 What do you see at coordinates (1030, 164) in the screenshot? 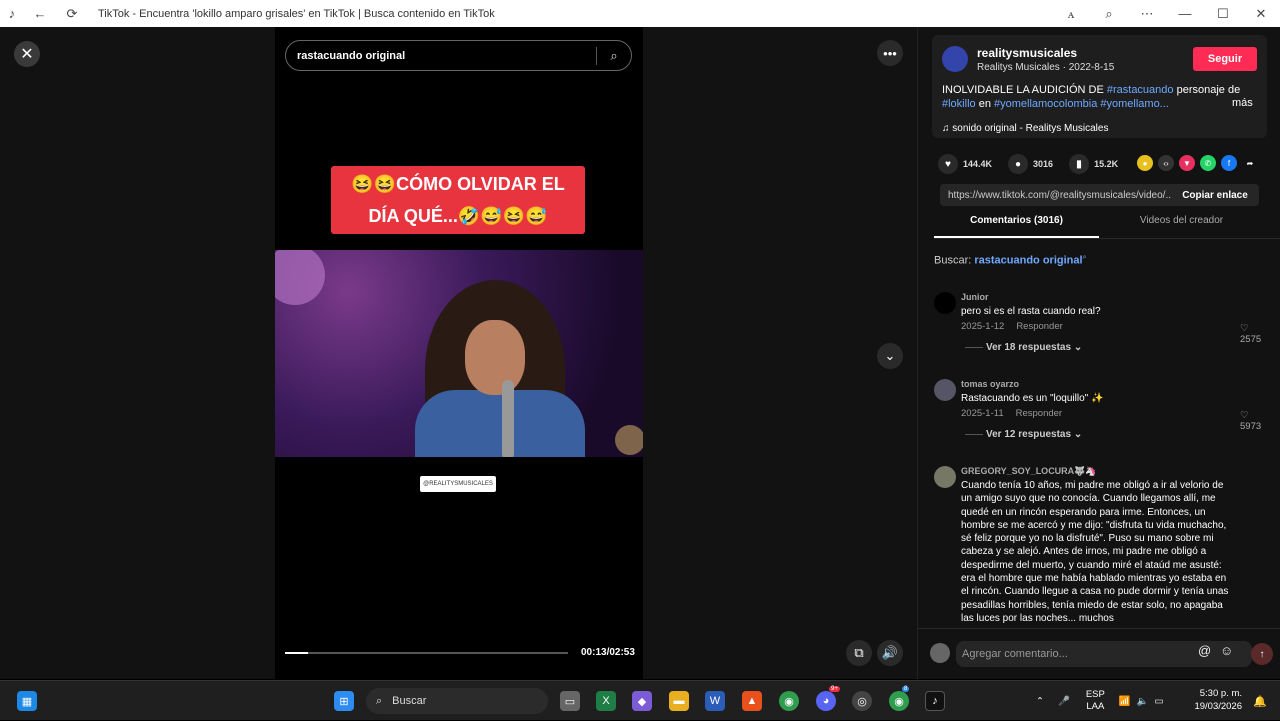
I see `comment-button: ● 3016` at bounding box center [1030, 164].